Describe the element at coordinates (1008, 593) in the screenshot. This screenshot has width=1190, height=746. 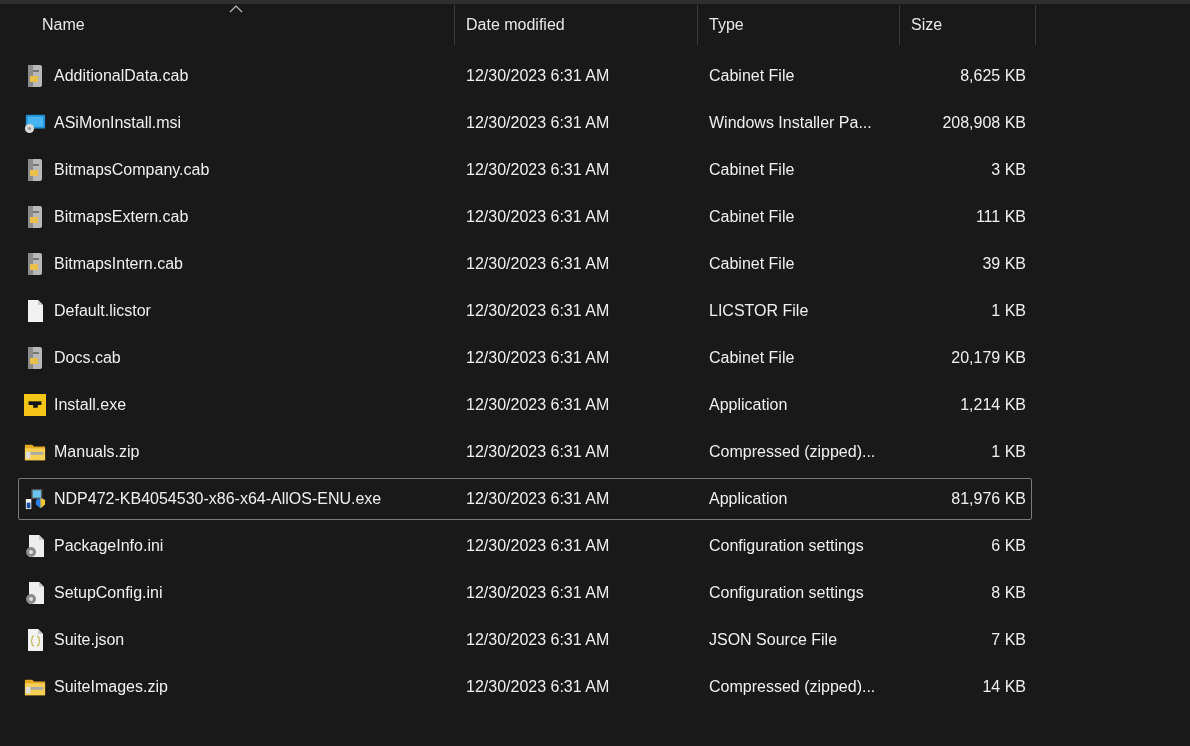
I see `file-size: 8 KB` at that location.